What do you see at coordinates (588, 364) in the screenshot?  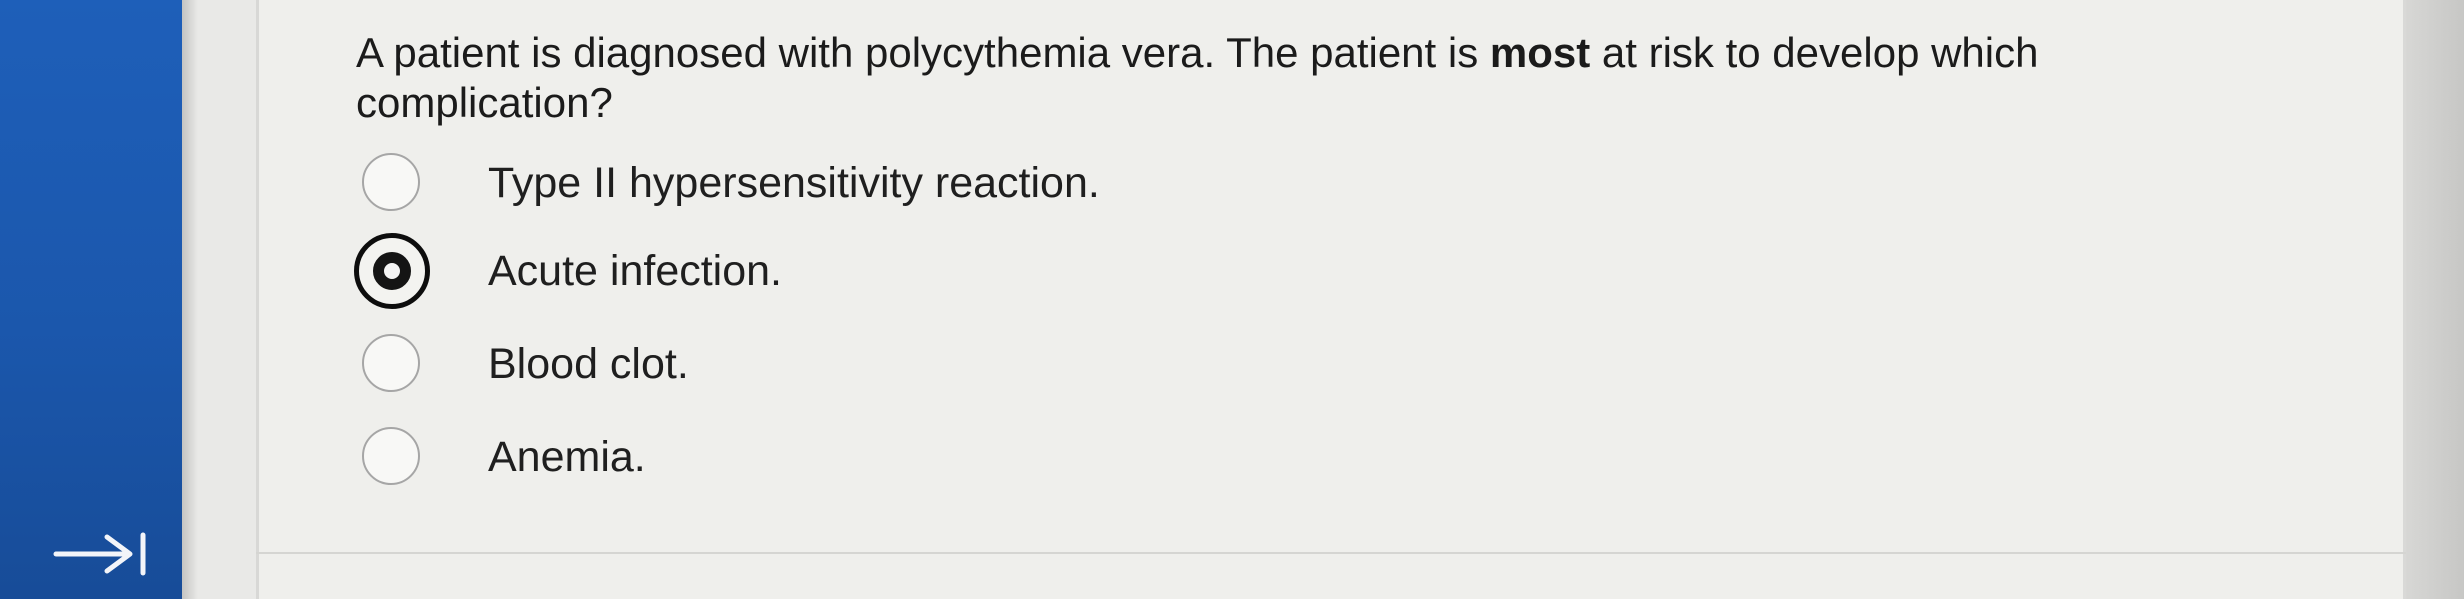 I see `answer-label: Blood clot.` at bounding box center [588, 364].